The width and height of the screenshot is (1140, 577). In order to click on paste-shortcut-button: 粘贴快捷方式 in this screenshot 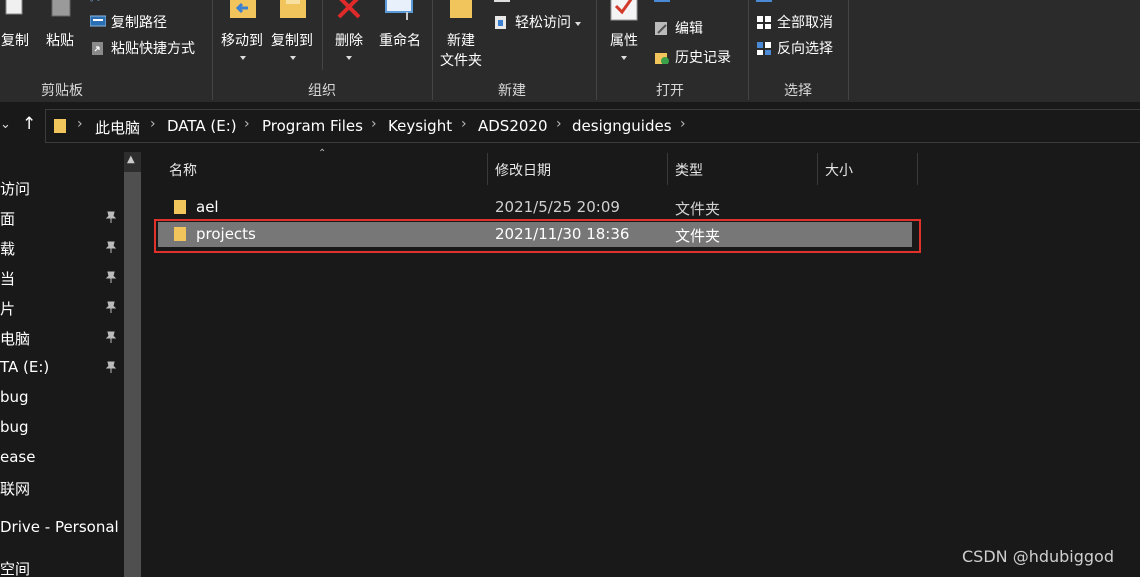, I will do `click(142, 48)`.